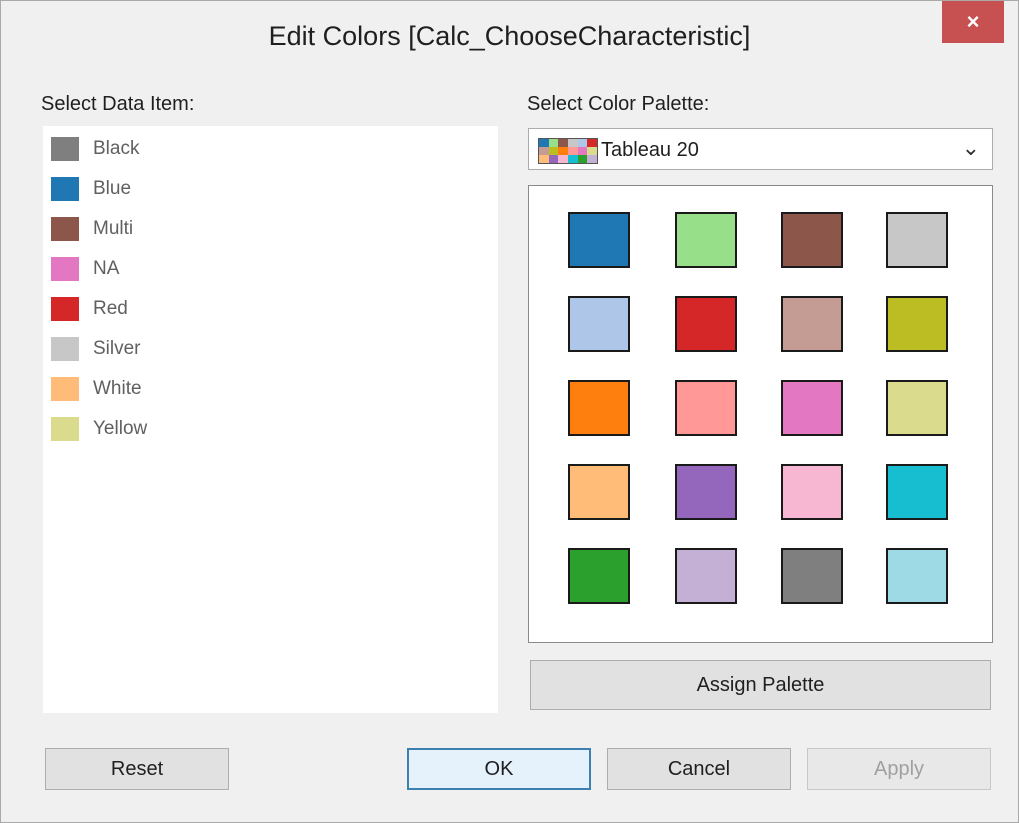 This screenshot has width=1019, height=823. I want to click on data-item-black: Black, so click(95, 149).